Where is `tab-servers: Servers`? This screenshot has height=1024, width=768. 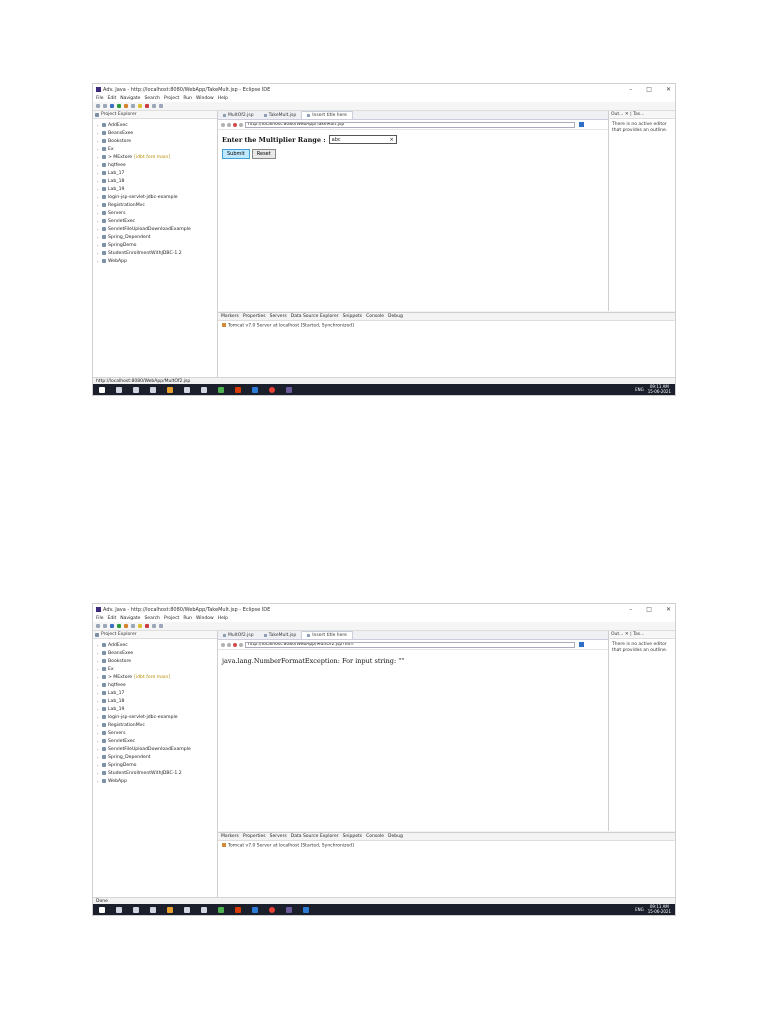 tab-servers: Servers is located at coordinates (278, 836).